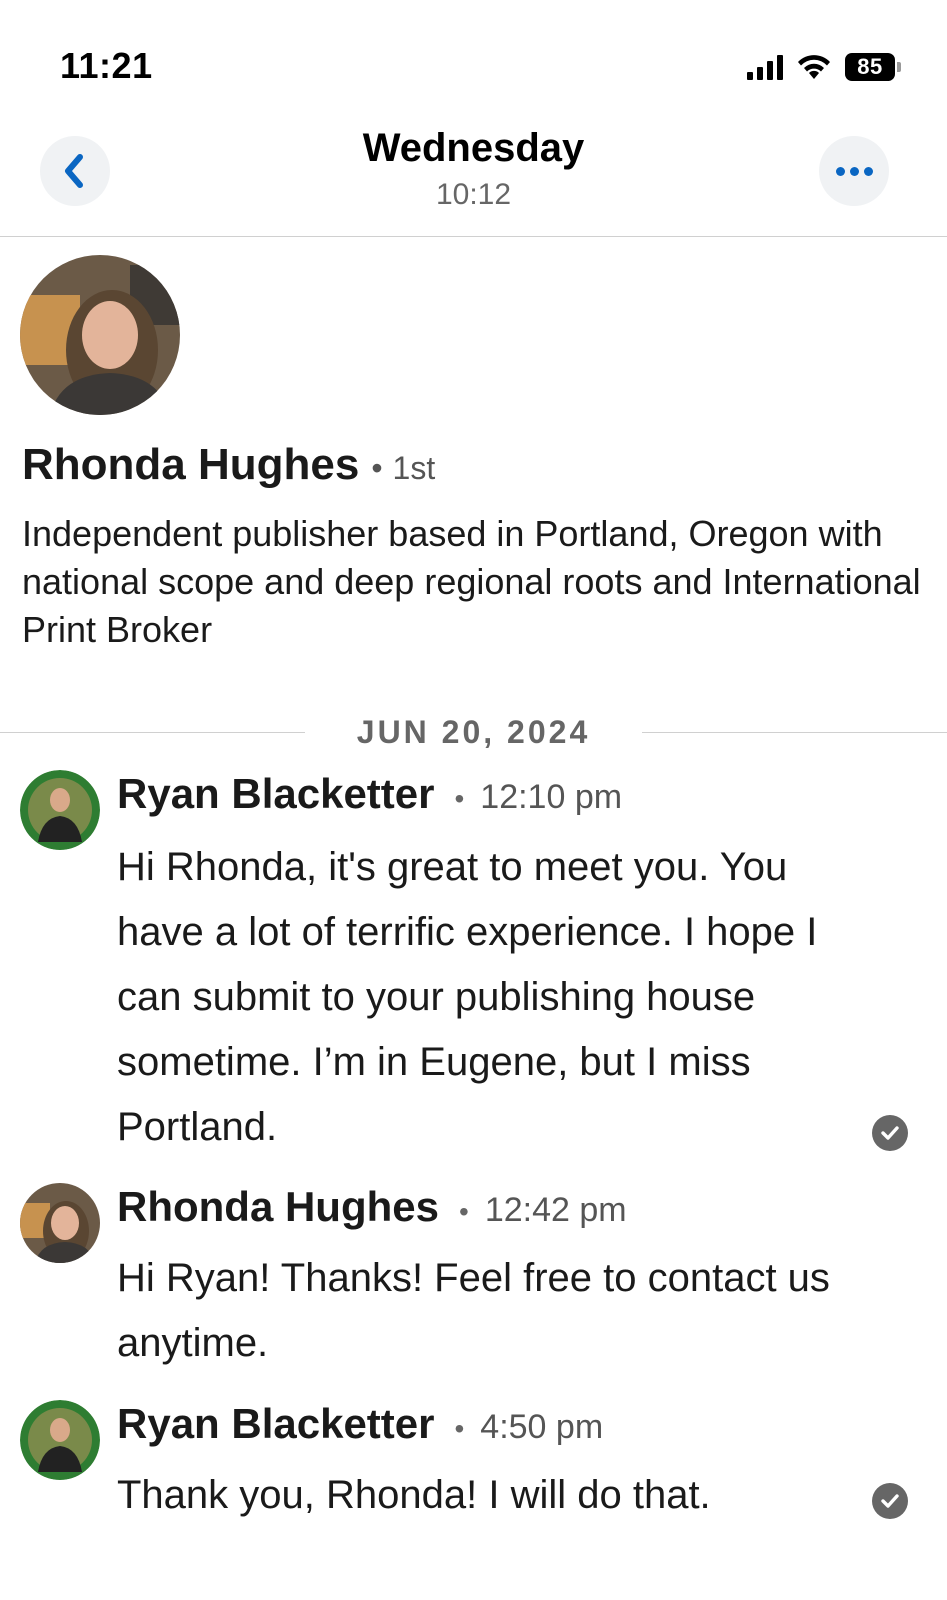 Image resolution: width=947 pixels, height=1600 pixels. I want to click on message-header: Ryan Blacketter • 4:50 pm, so click(360, 1424).